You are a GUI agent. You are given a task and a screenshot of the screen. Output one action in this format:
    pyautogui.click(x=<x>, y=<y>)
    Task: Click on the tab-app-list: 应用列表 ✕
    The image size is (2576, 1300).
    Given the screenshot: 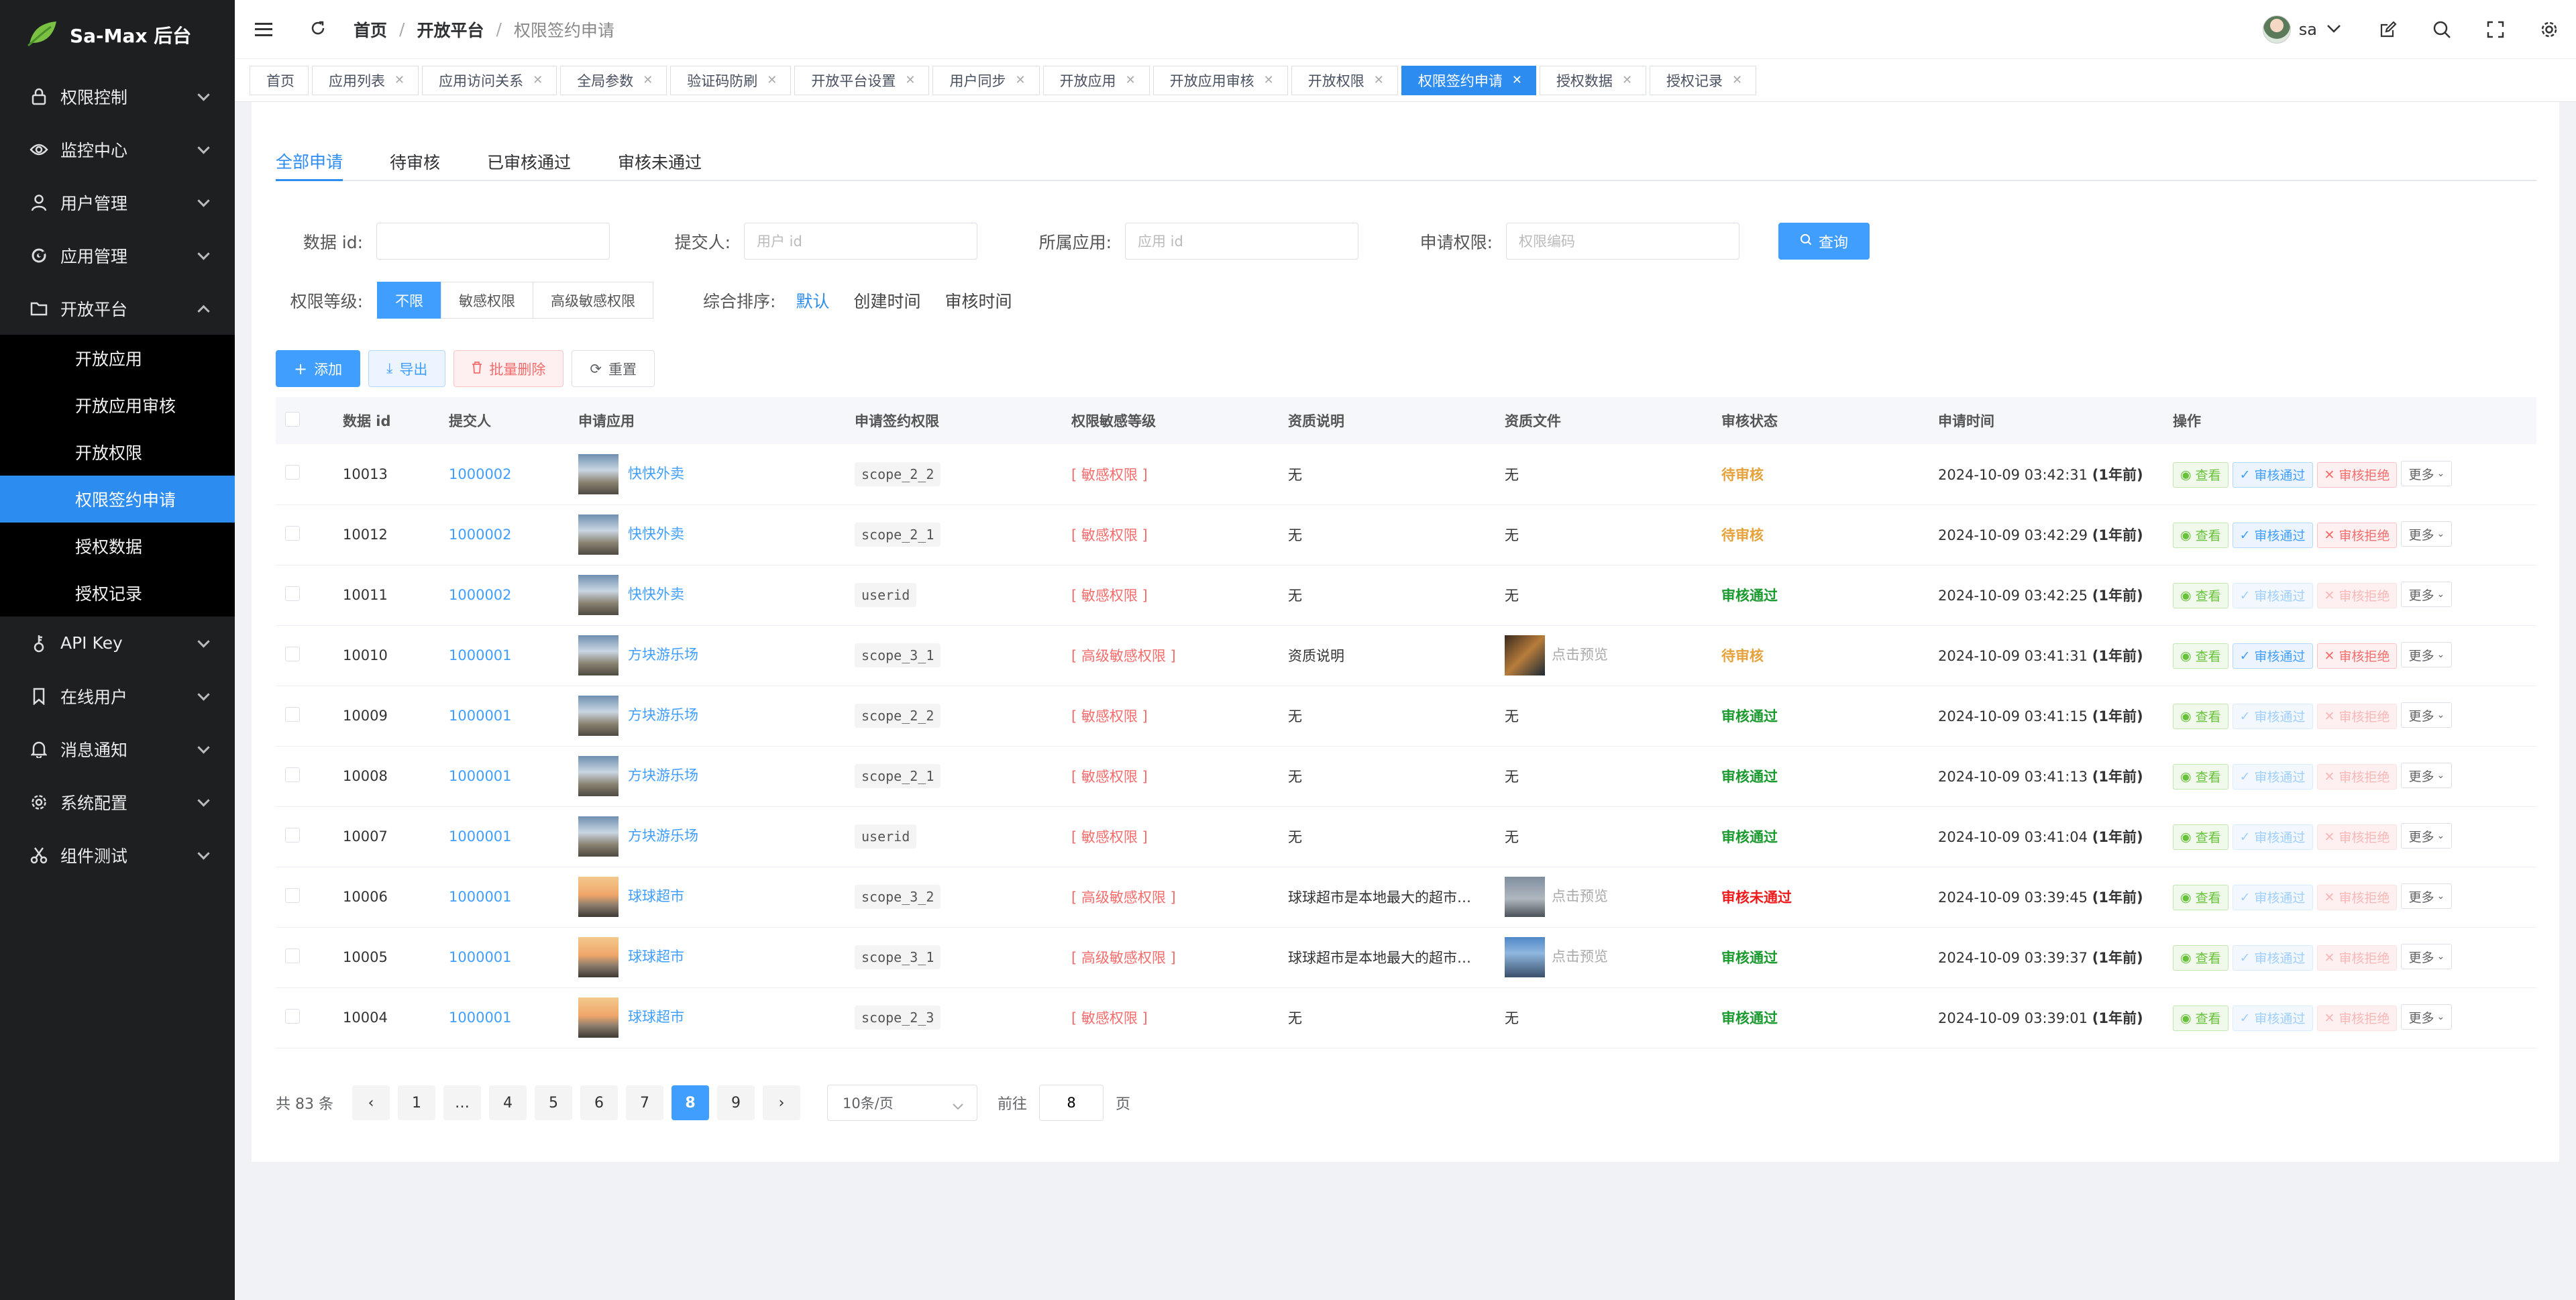 What is the action you would take?
    pyautogui.click(x=365, y=80)
    